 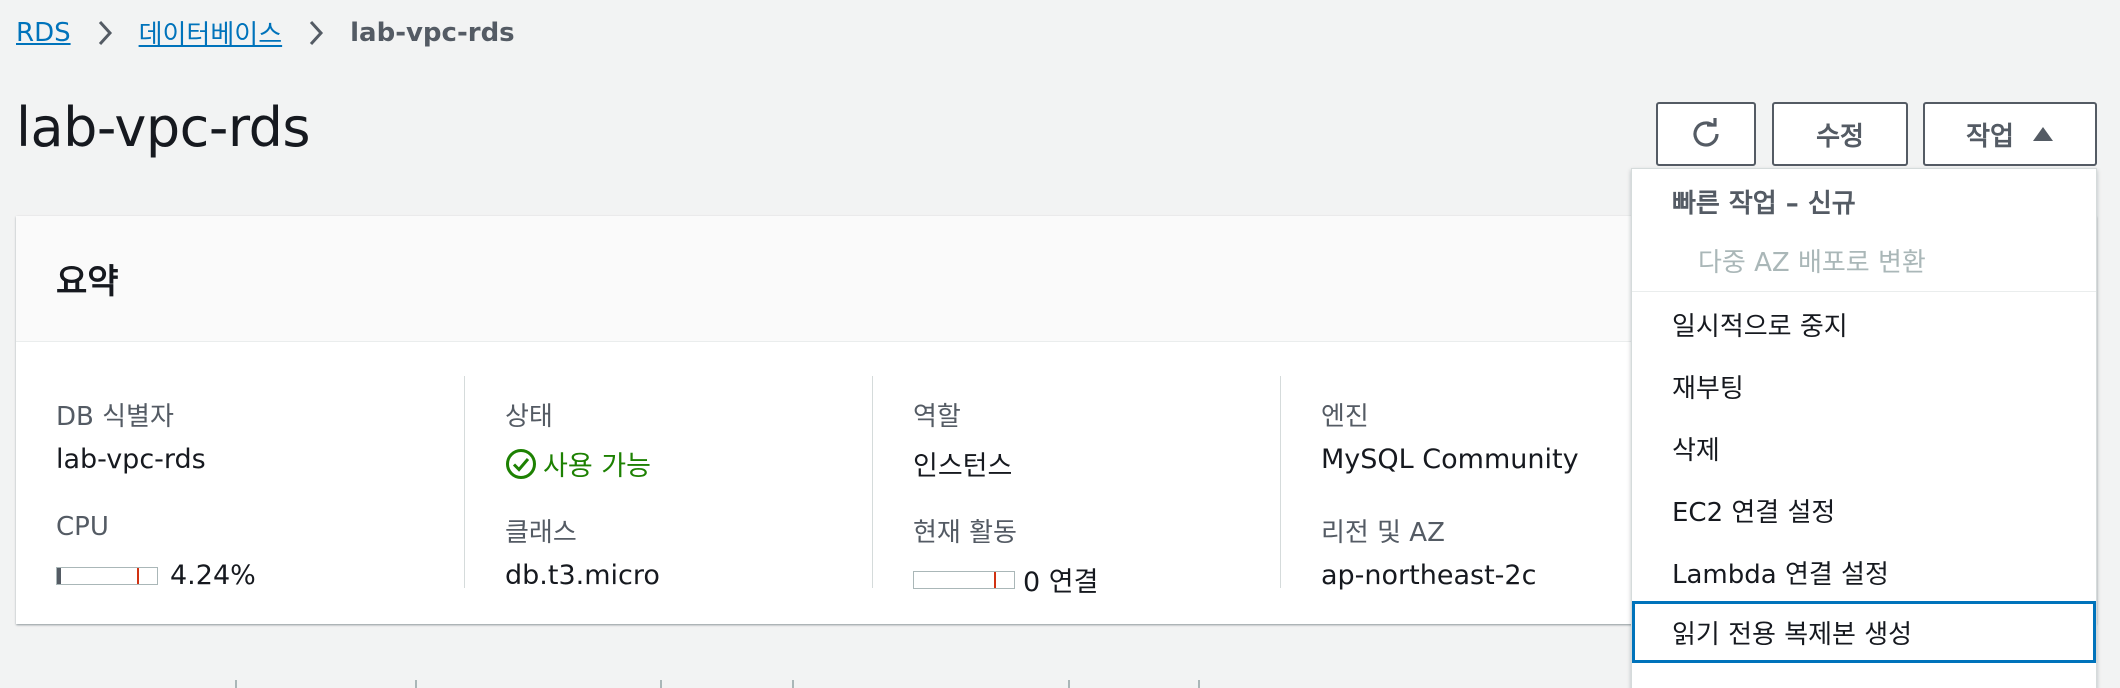 What do you see at coordinates (1345, 417) in the screenshot?
I see `engine-label: 엔진` at bounding box center [1345, 417].